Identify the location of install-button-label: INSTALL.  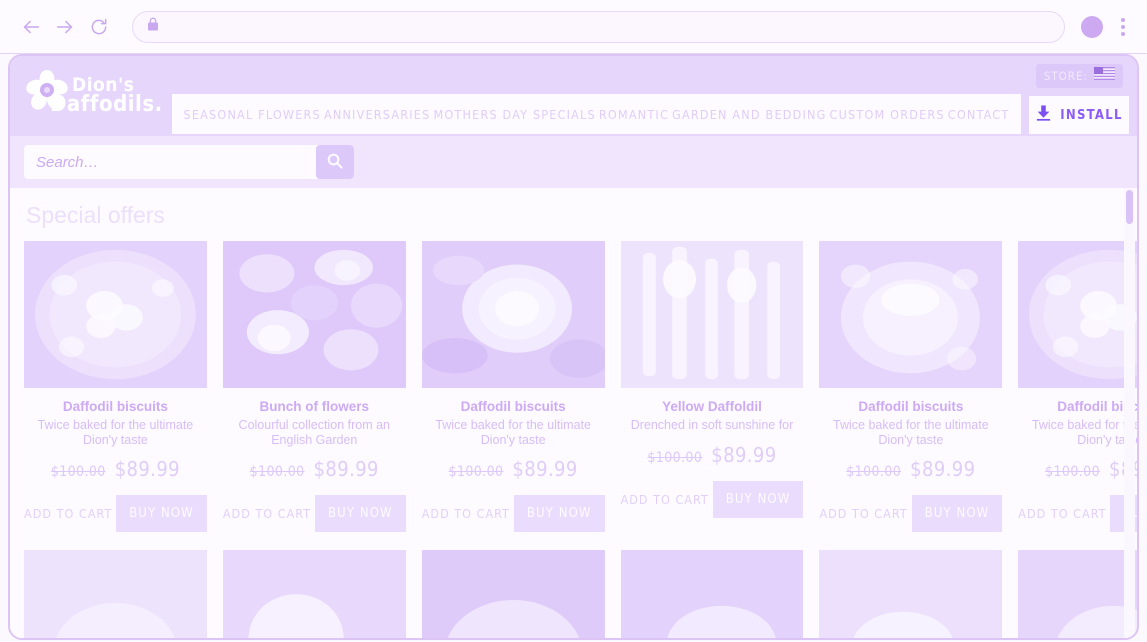
(1091, 115).